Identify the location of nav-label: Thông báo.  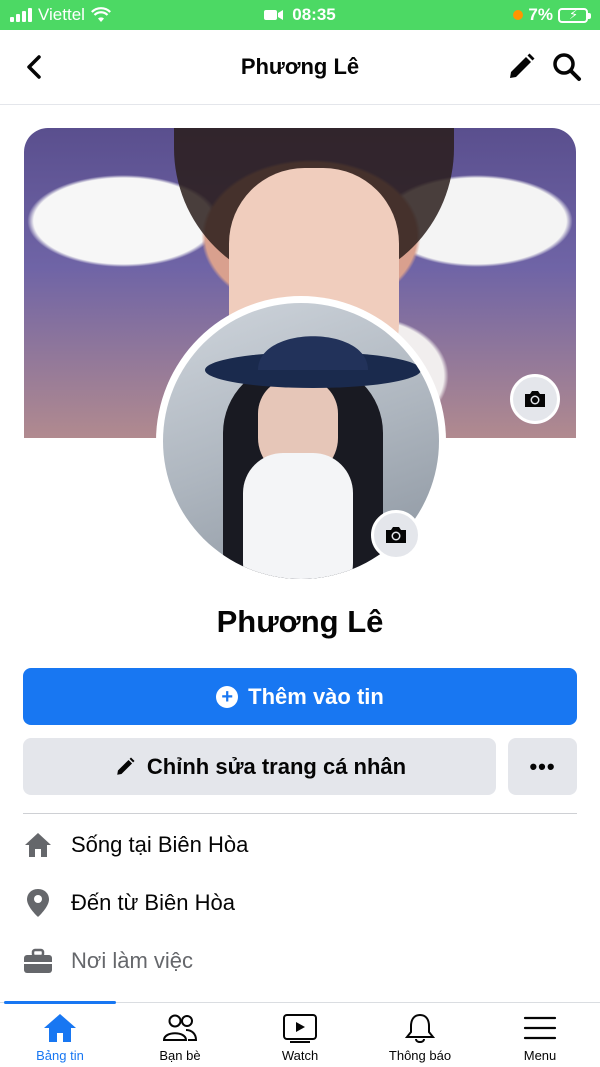
(420, 1055).